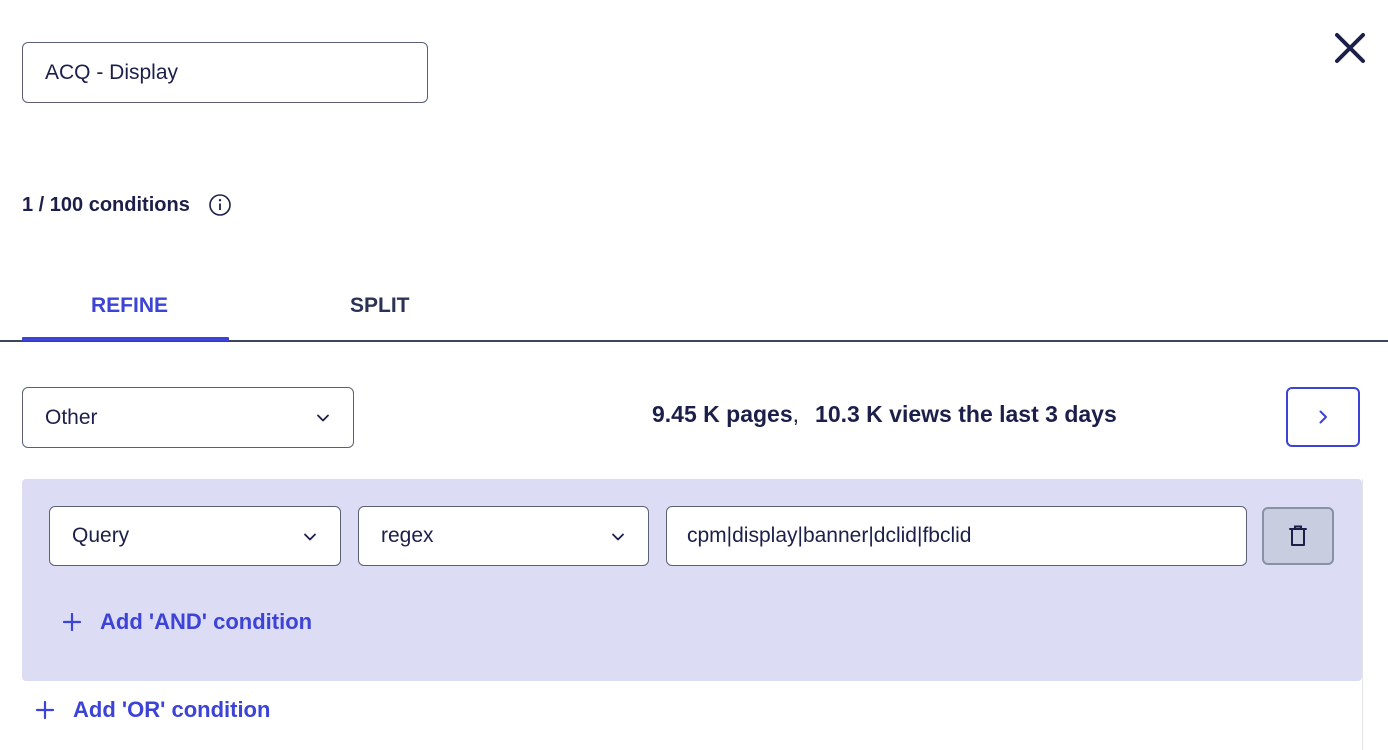 The image size is (1388, 750). Describe the element at coordinates (125, 339) in the screenshot. I see `active-tab-indicator` at that location.